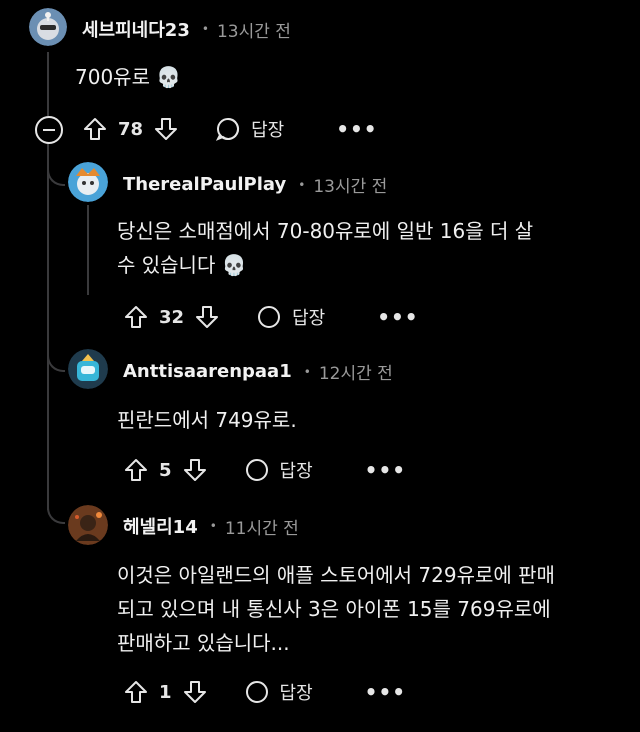 The width and height of the screenshot is (640, 732). I want to click on comment-actions: 32 답장 •••, so click(271, 317).